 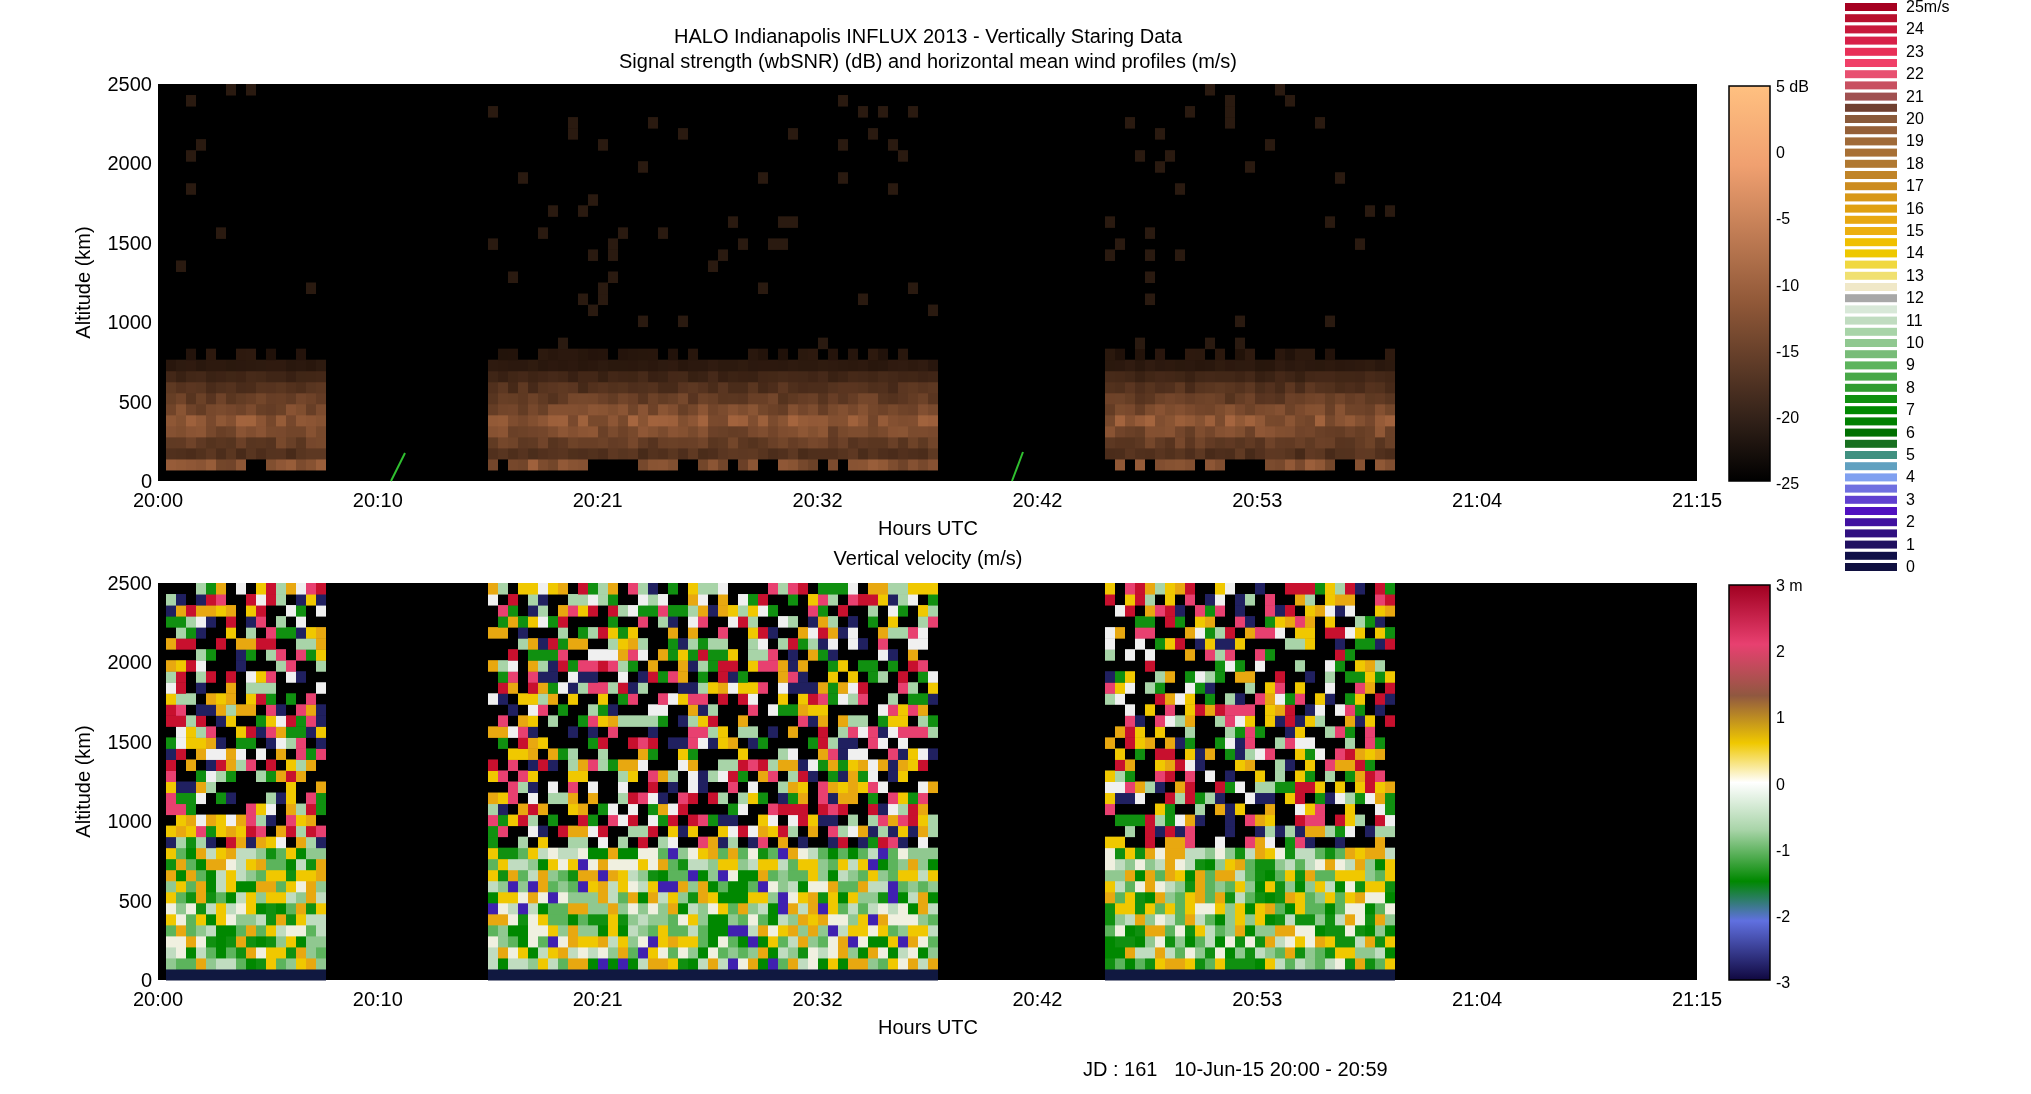 I want to click on legend-label: 25m/s, so click(x=1928, y=7).